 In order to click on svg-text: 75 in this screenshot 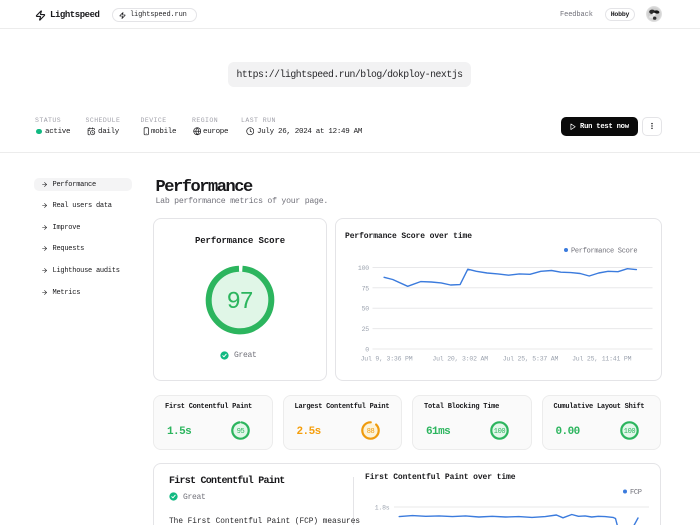, I will do `click(365, 288)`.